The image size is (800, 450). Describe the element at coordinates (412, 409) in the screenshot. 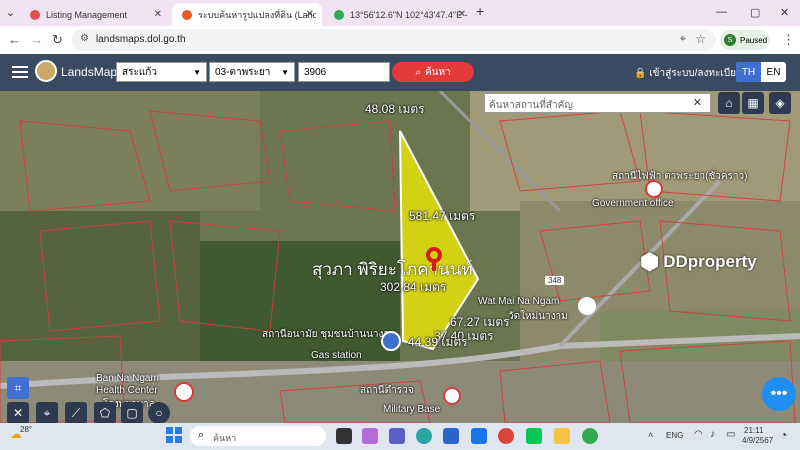

I see `place-label: Military Base` at that location.